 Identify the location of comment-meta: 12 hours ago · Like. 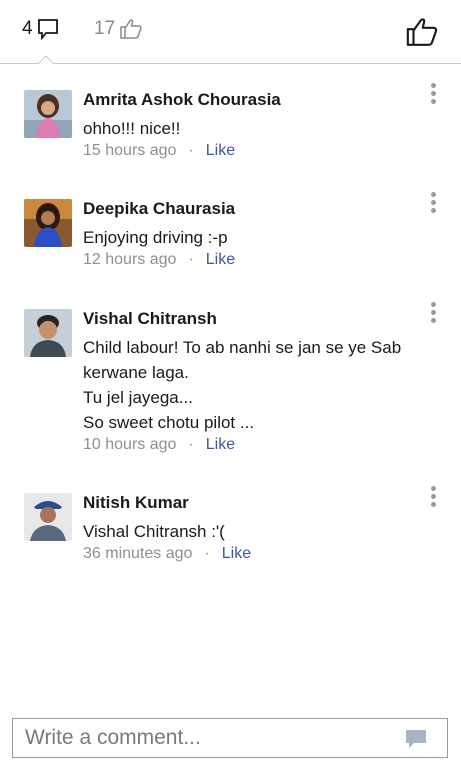
(159, 260).